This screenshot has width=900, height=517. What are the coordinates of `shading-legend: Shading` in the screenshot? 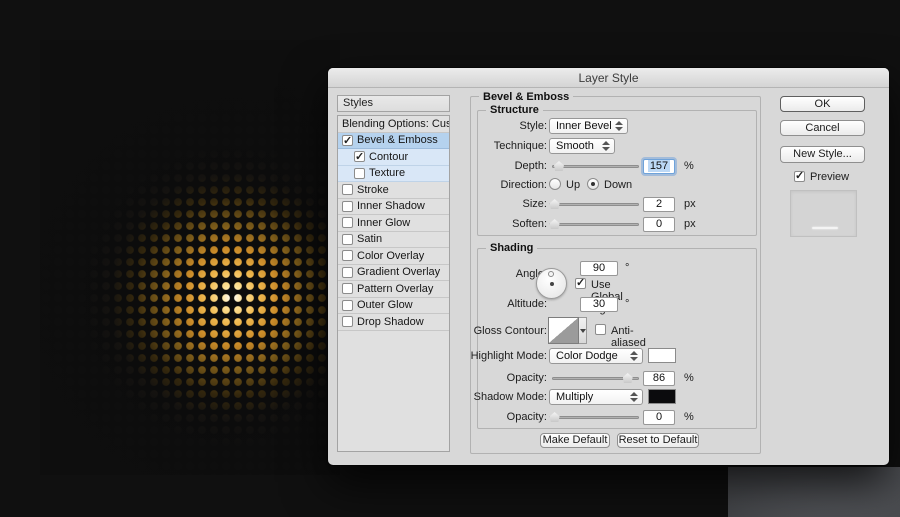 It's located at (512, 248).